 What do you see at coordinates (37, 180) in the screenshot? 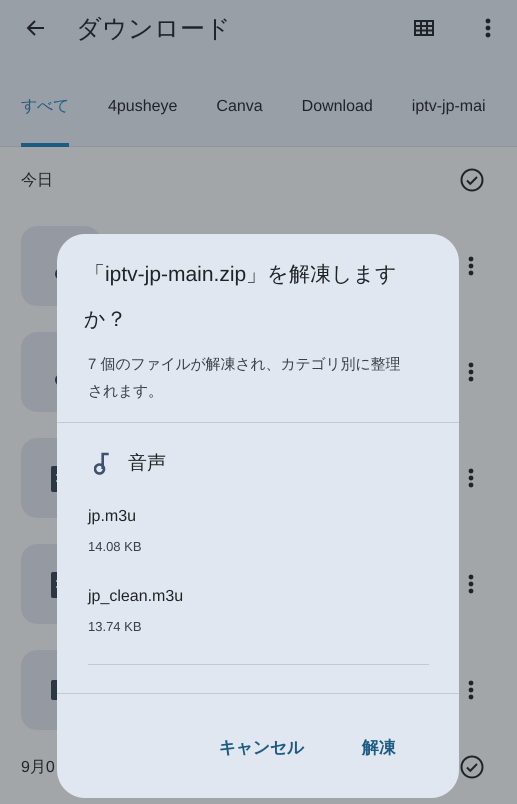
I see `section-header: 今日` at bounding box center [37, 180].